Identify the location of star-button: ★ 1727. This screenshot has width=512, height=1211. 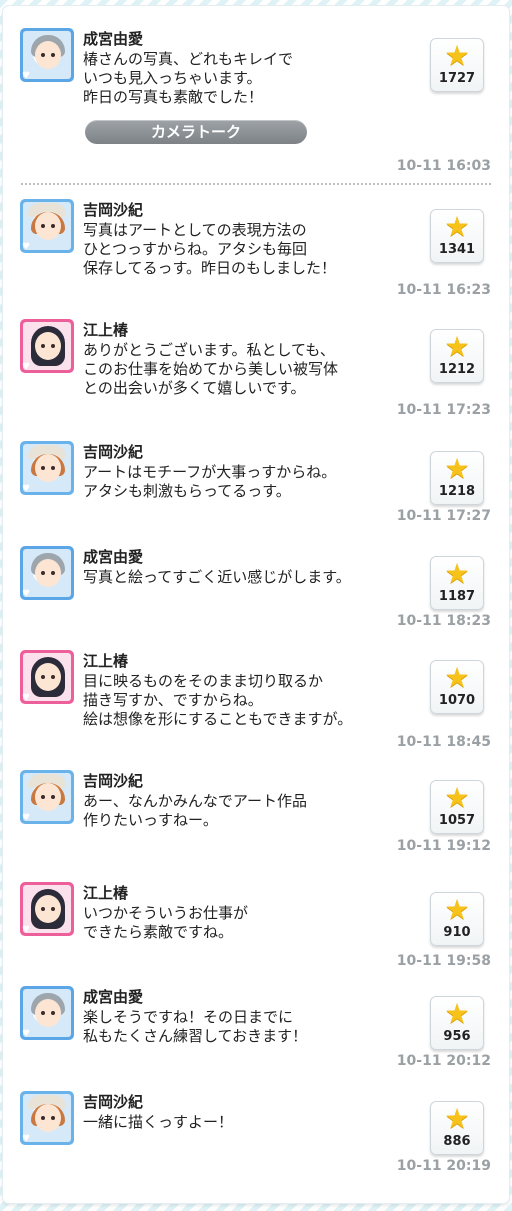
(457, 65).